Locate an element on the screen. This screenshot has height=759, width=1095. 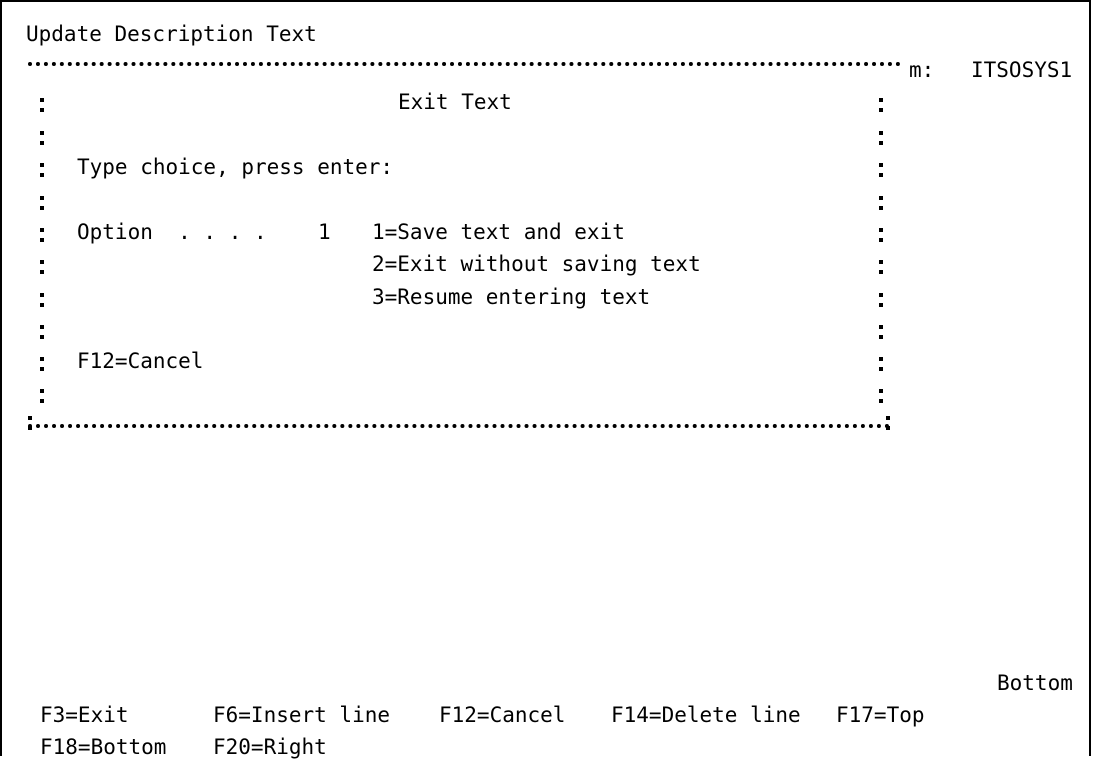
function-key-exit: F3=Exit is located at coordinates (84, 715).